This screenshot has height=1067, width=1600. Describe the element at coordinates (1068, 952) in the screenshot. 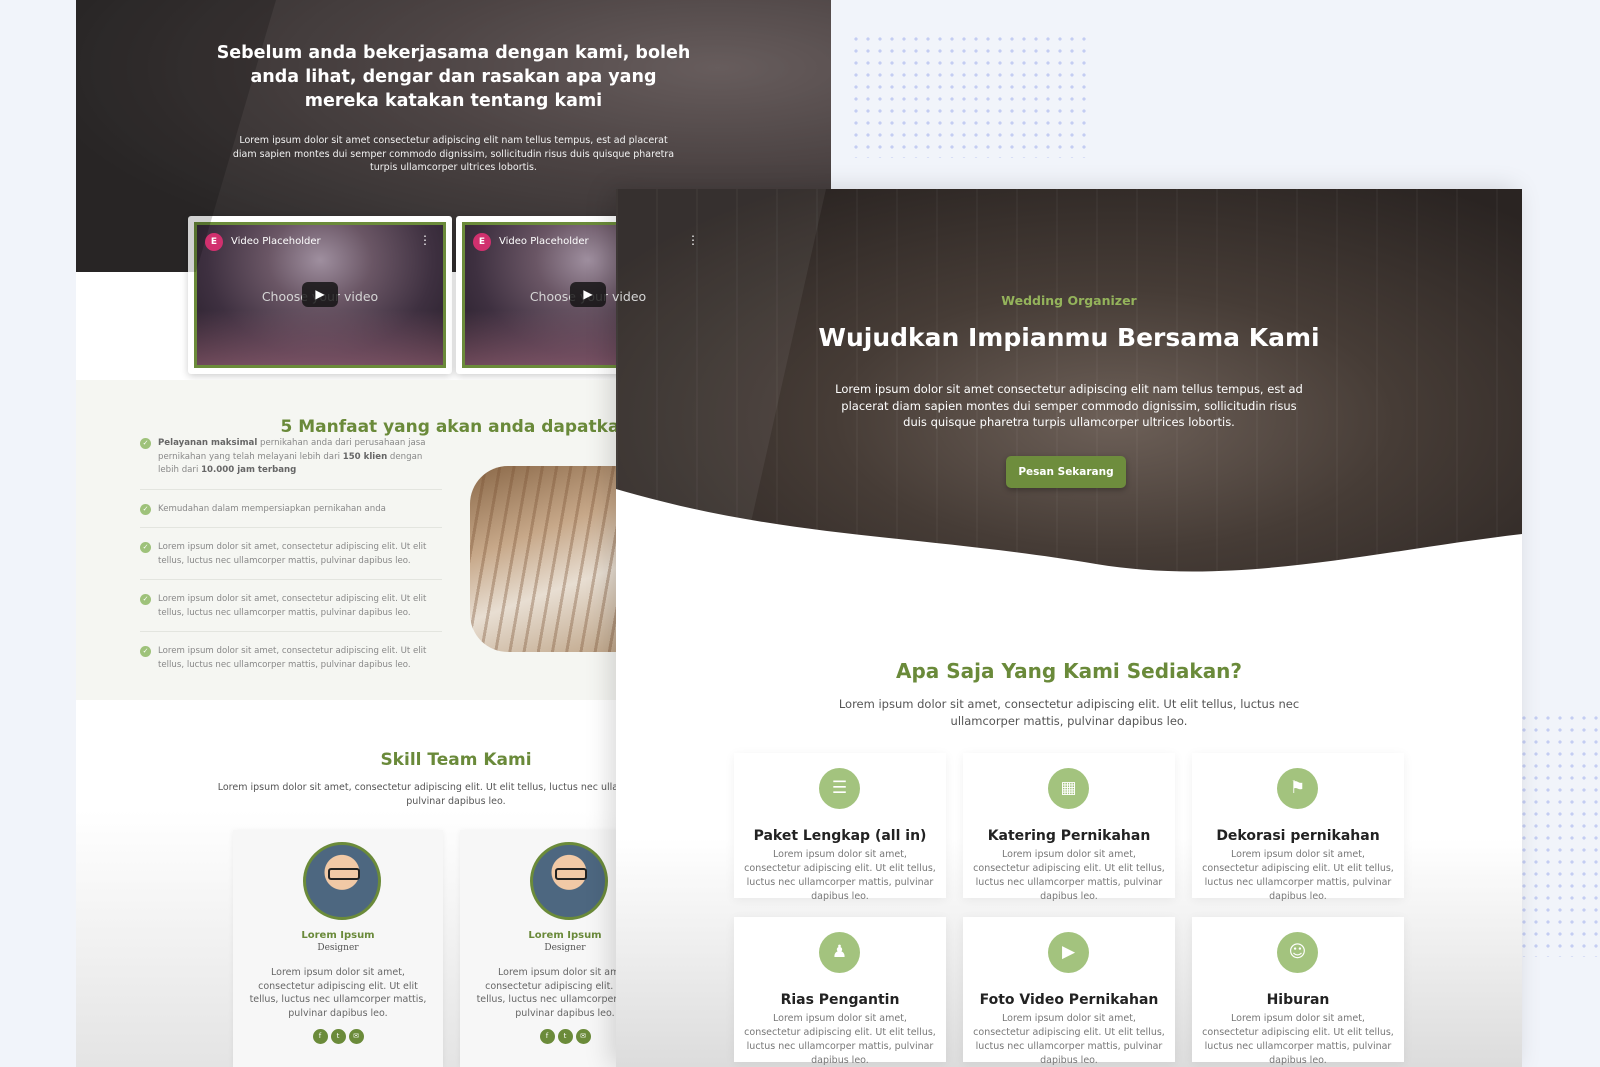

I see `video-camera-icon: ▶` at that location.